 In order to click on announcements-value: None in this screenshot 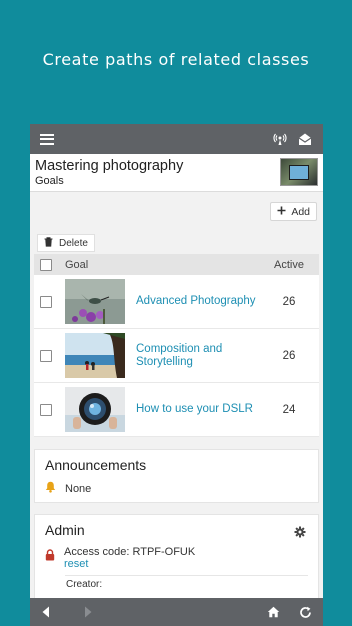, I will do `click(78, 488)`.